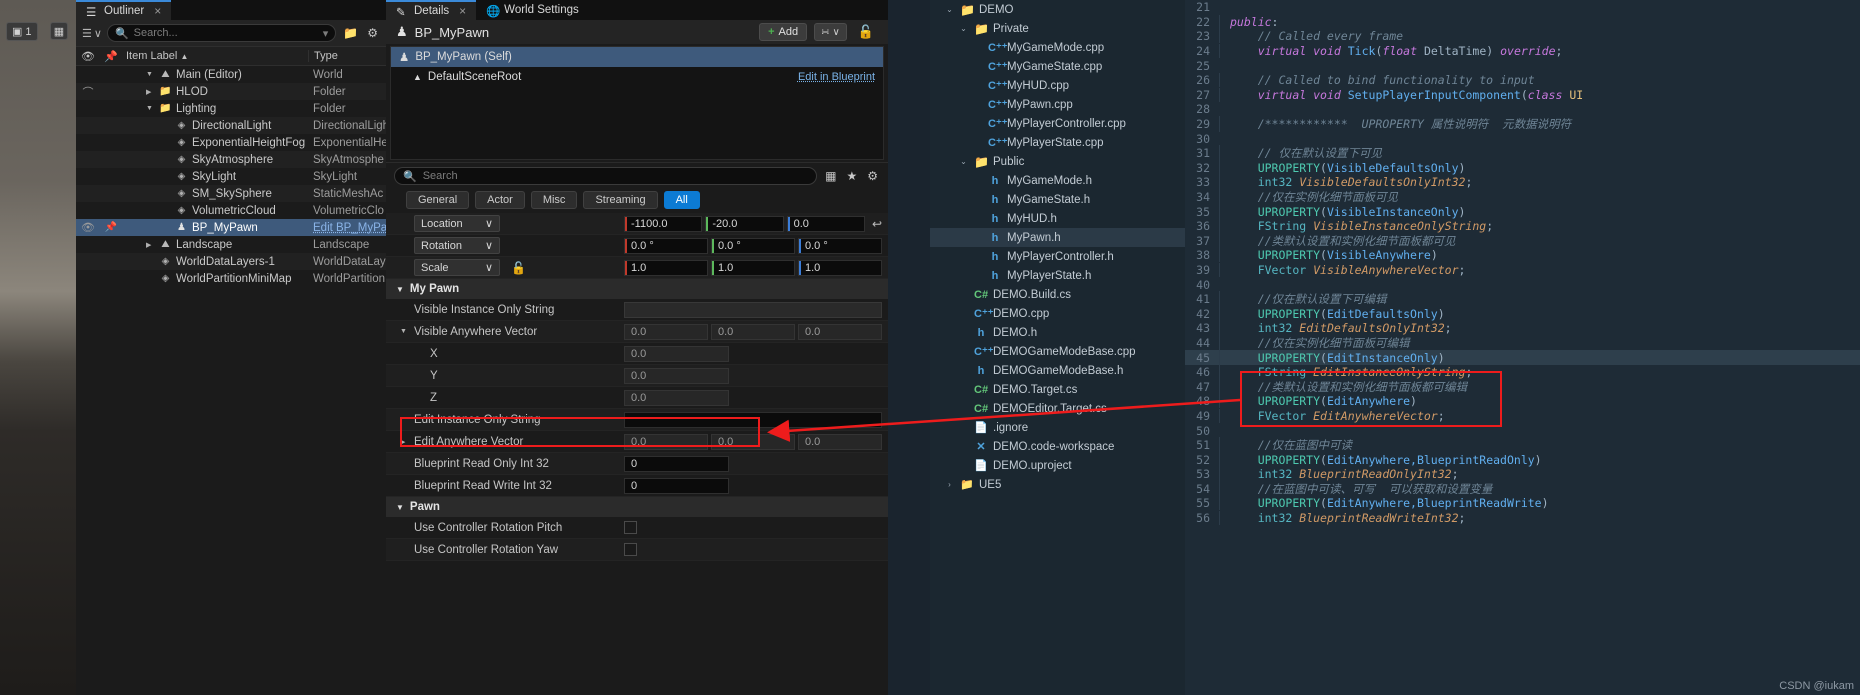 The height and width of the screenshot is (695, 1860). I want to click on viewport-camera-badge: ▣ 1, so click(22, 31).